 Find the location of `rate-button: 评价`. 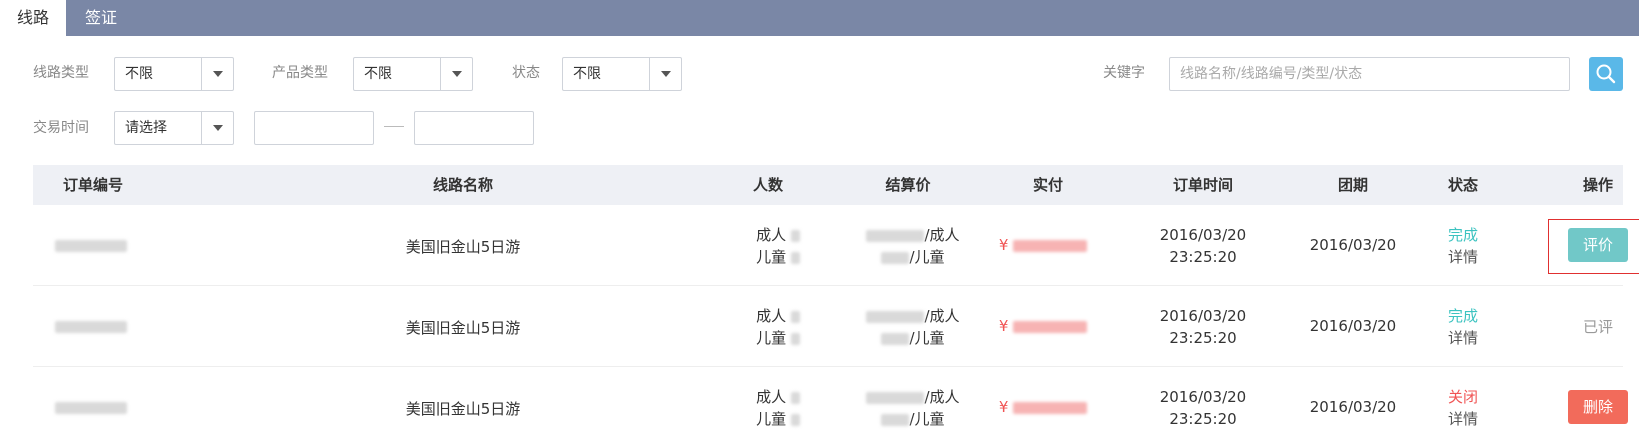

rate-button: 评价 is located at coordinates (1598, 245).